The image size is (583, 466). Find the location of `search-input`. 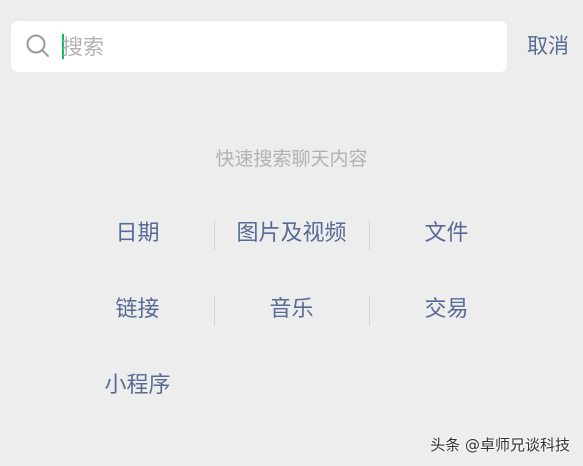

search-input is located at coordinates (277, 46).